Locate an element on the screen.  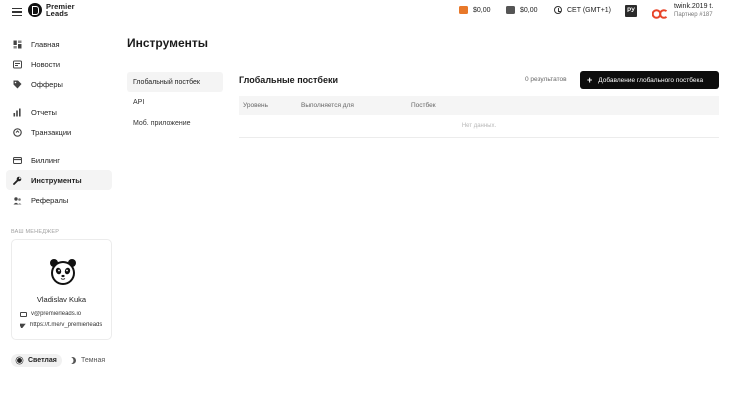
subnav-api: API is located at coordinates (175, 103).